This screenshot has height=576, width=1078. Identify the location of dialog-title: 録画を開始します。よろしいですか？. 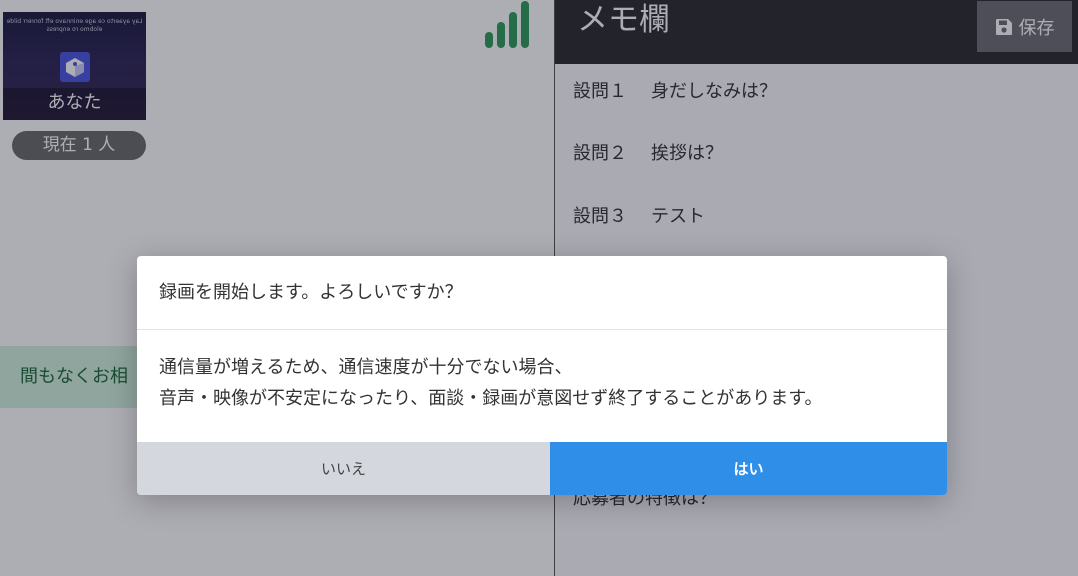
(542, 293).